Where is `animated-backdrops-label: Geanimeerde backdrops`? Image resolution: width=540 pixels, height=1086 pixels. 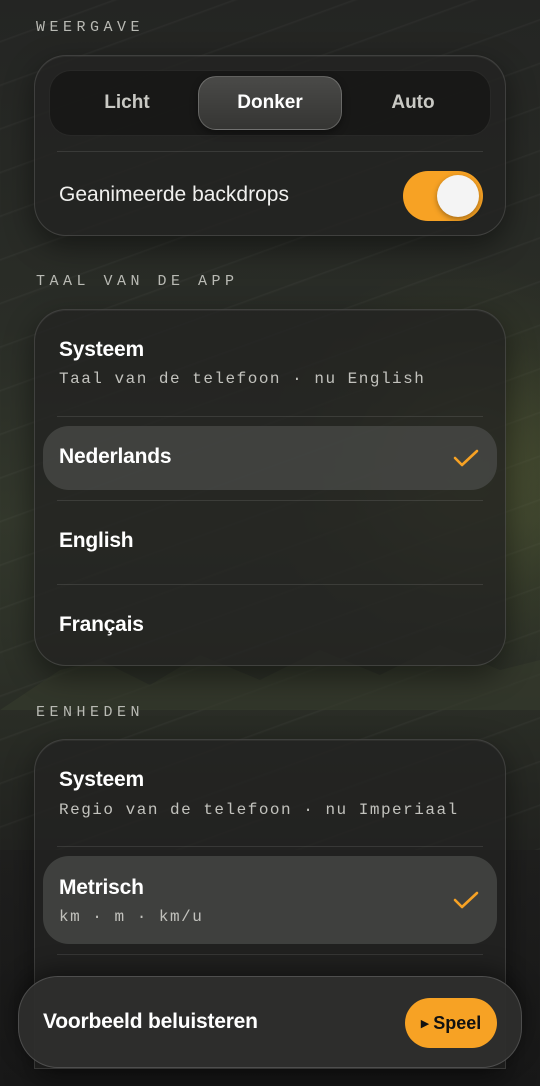
animated-backdrops-label: Geanimeerde backdrops is located at coordinates (174, 194).